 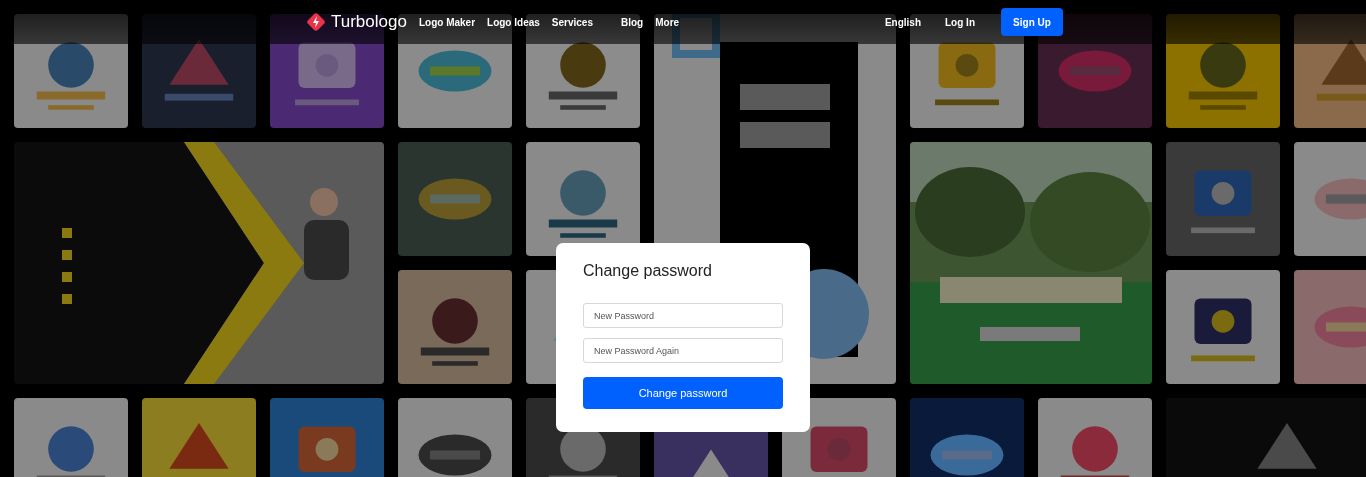 I want to click on nav-link: More, so click(x=667, y=22).